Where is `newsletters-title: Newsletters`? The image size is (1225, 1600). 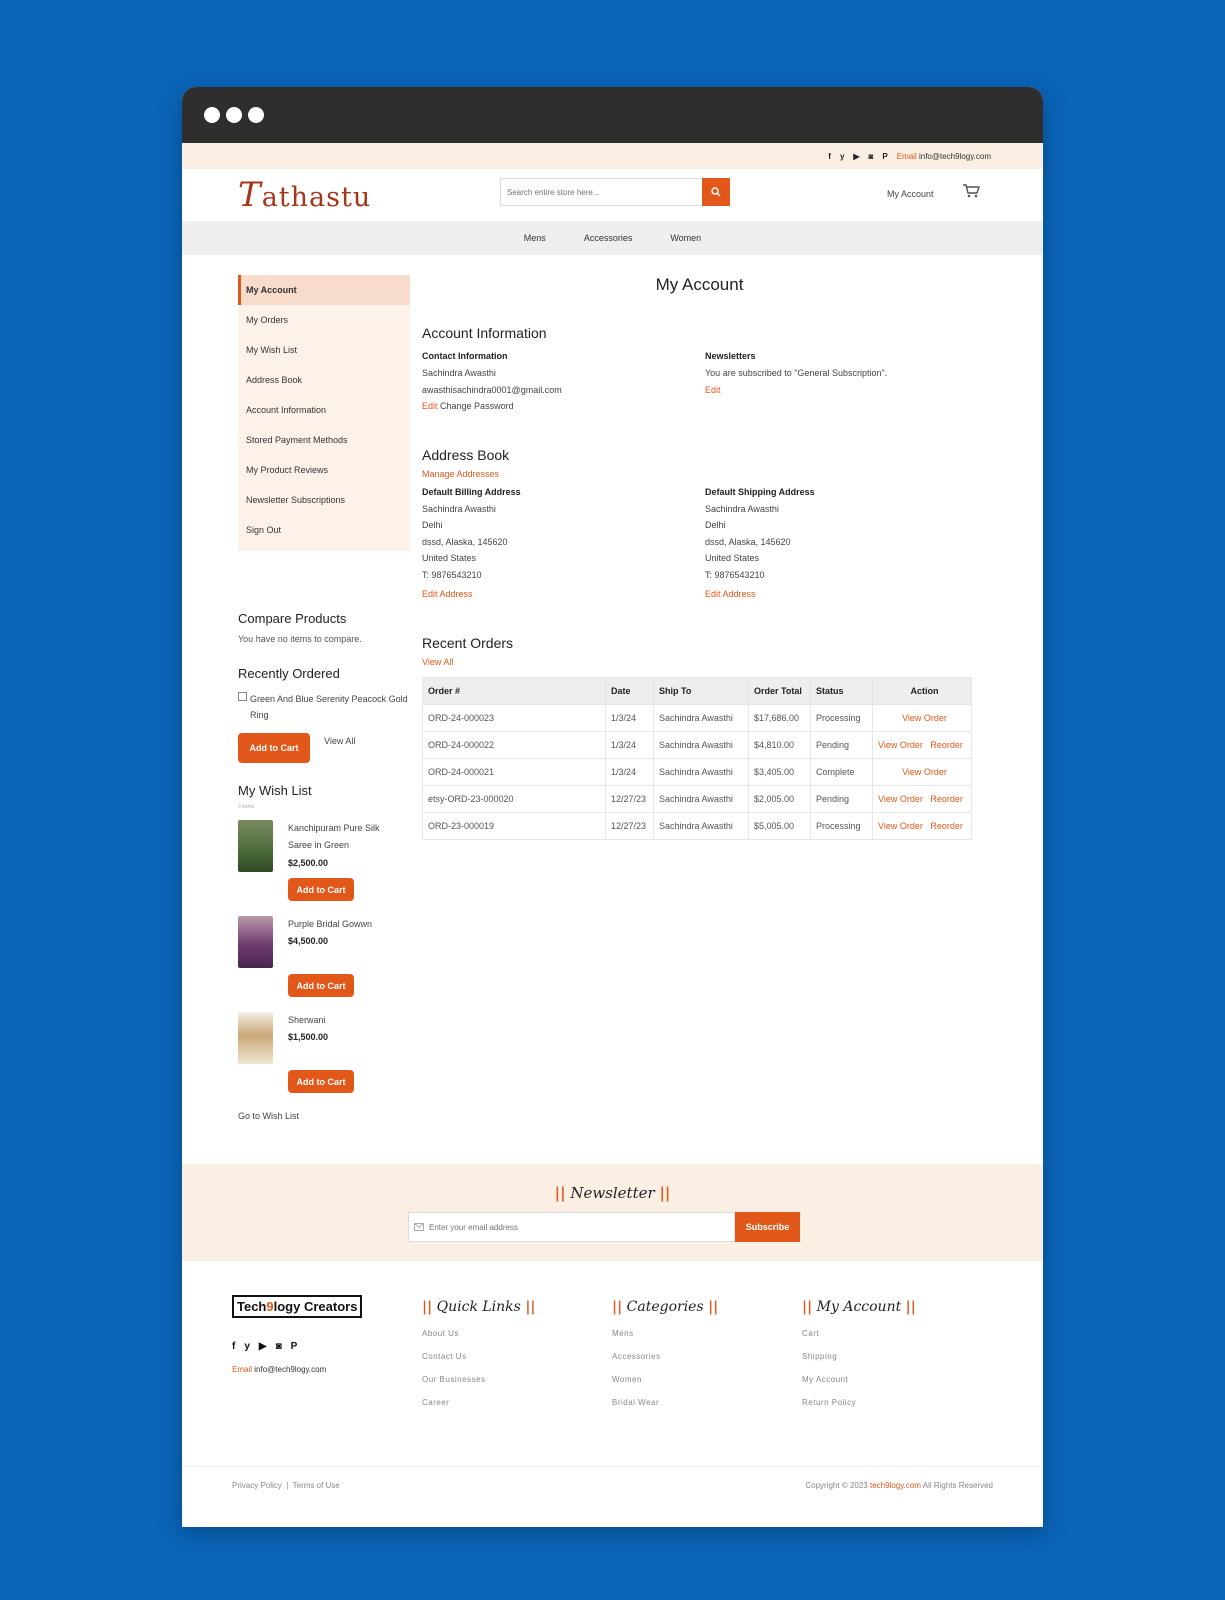 newsletters-title: Newsletters is located at coordinates (730, 356).